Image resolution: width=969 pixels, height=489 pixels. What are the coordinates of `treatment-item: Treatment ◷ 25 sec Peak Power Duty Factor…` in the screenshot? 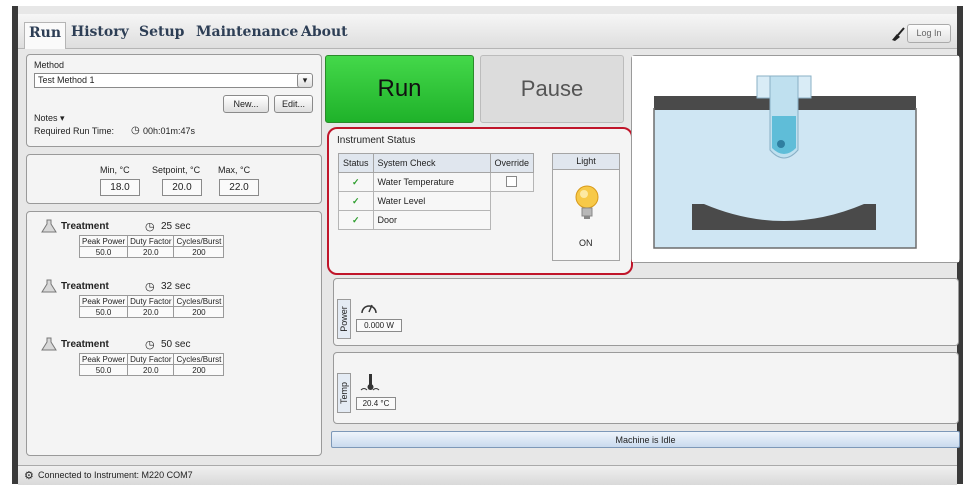 It's located at (183, 248).